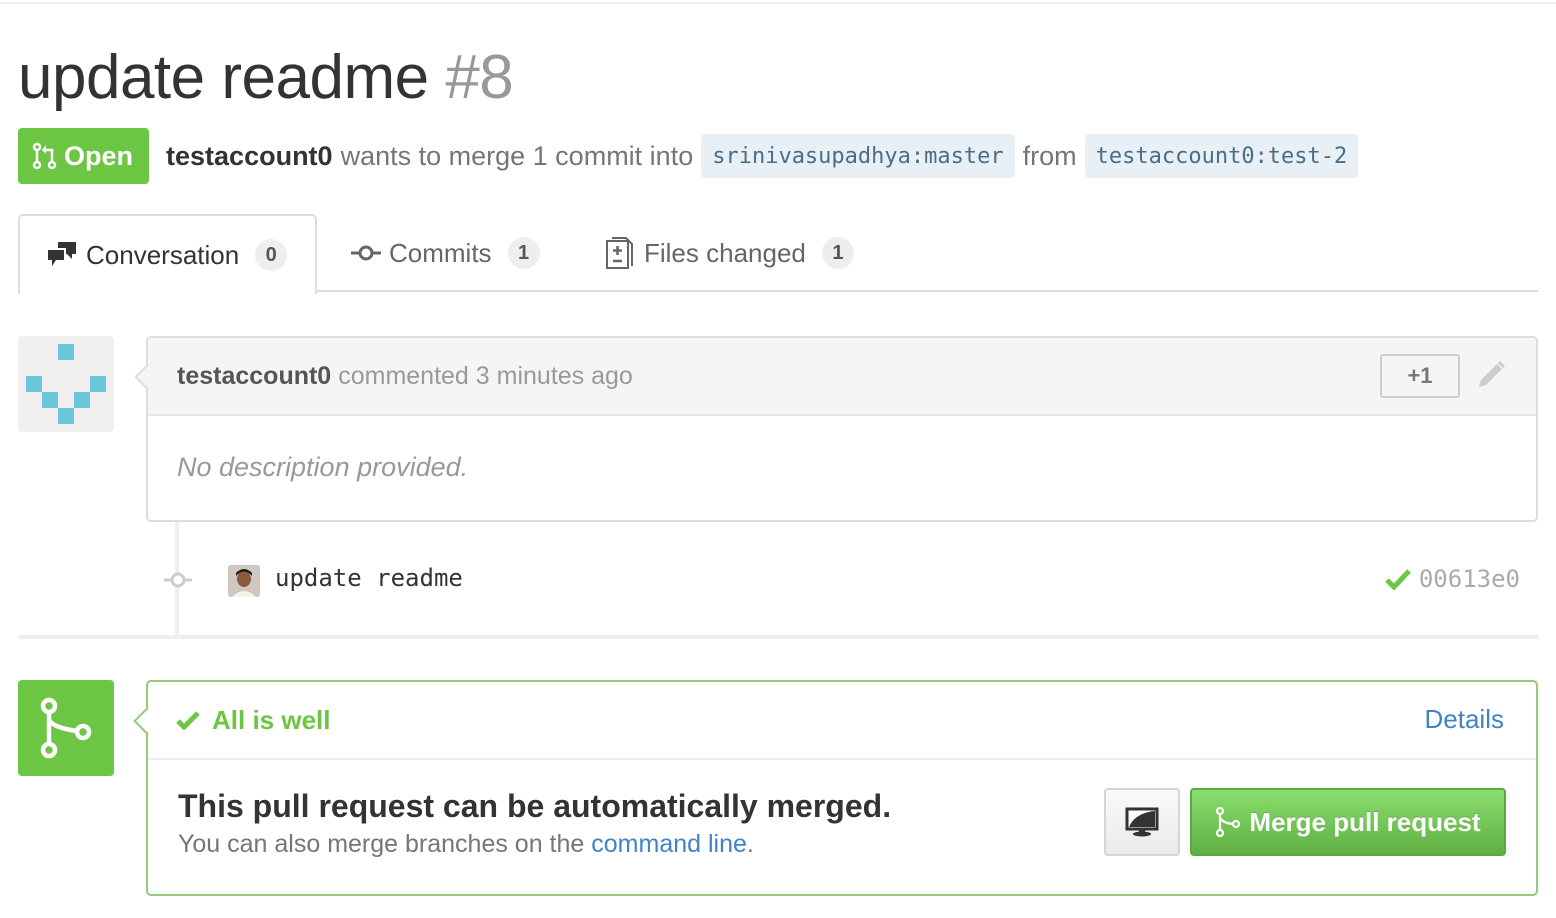 The width and height of the screenshot is (1556, 918). What do you see at coordinates (1049, 155) in the screenshot?
I see `from-label: from` at bounding box center [1049, 155].